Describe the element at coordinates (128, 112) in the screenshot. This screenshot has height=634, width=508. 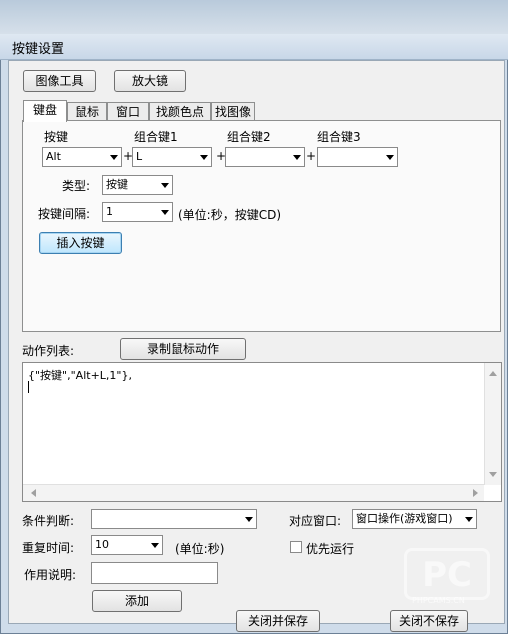
I see `tab-window: 窗口` at that location.